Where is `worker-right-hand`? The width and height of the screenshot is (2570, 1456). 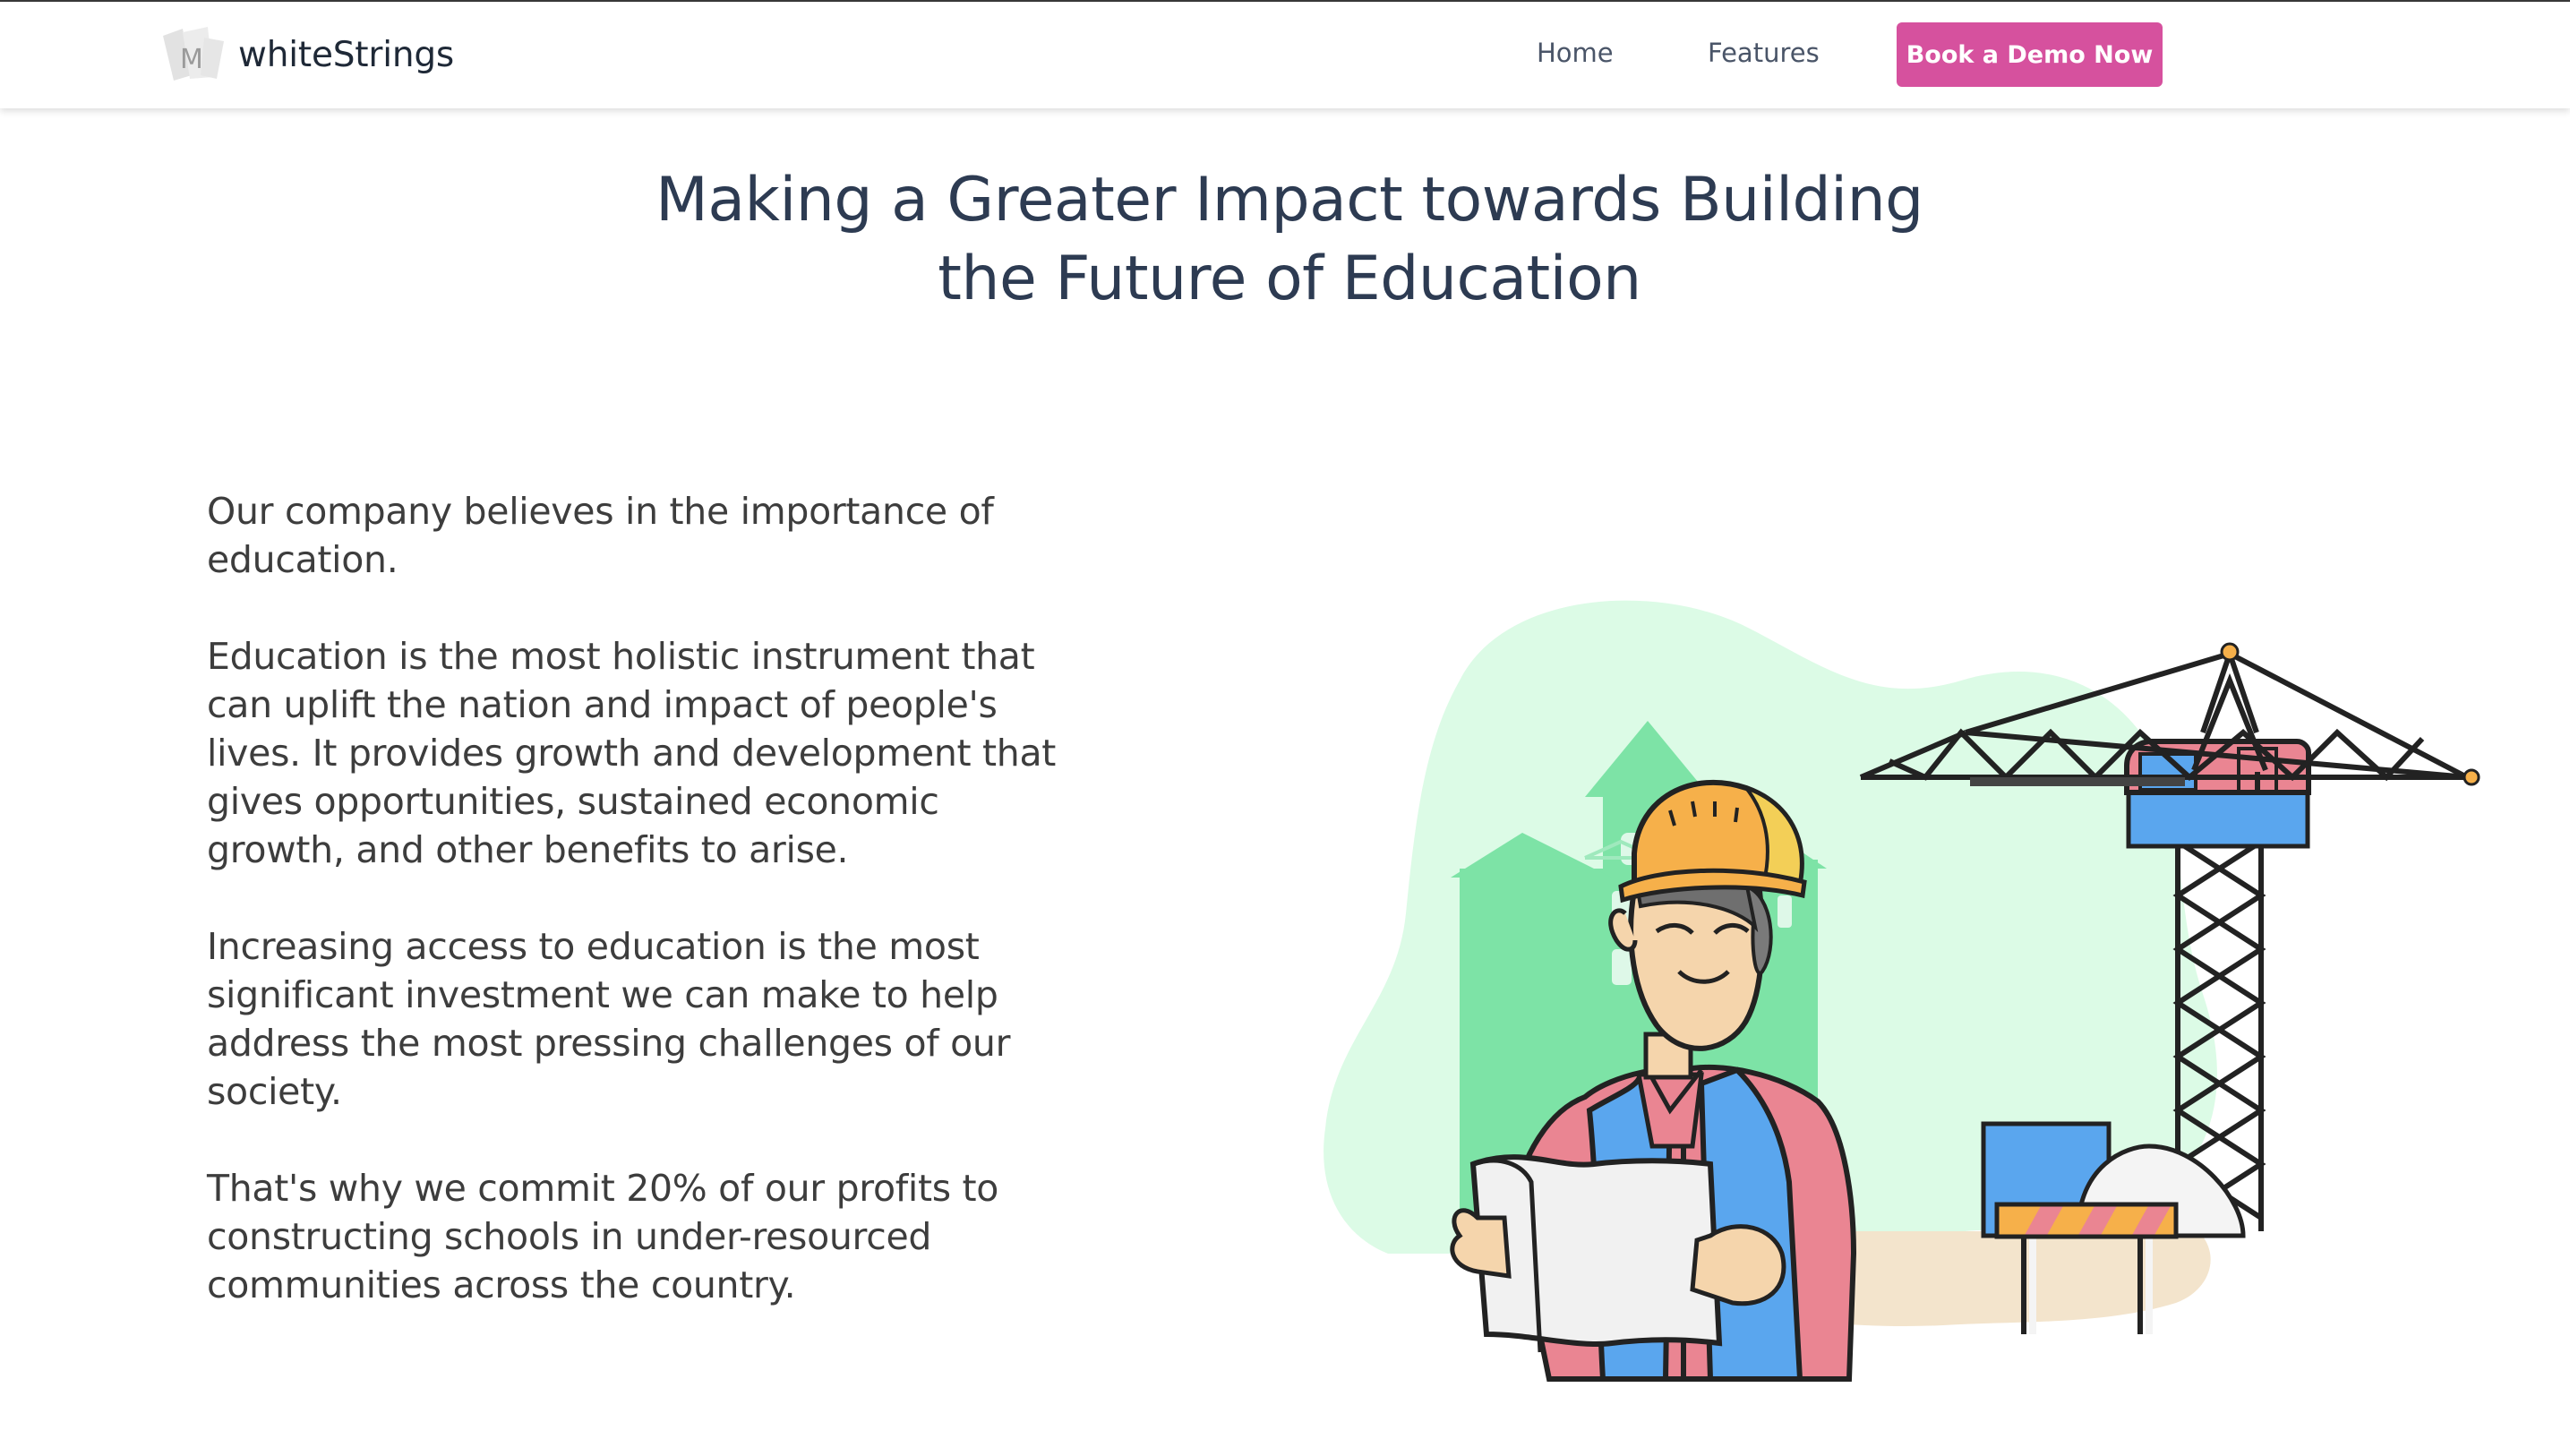 worker-right-hand is located at coordinates (1738, 1265).